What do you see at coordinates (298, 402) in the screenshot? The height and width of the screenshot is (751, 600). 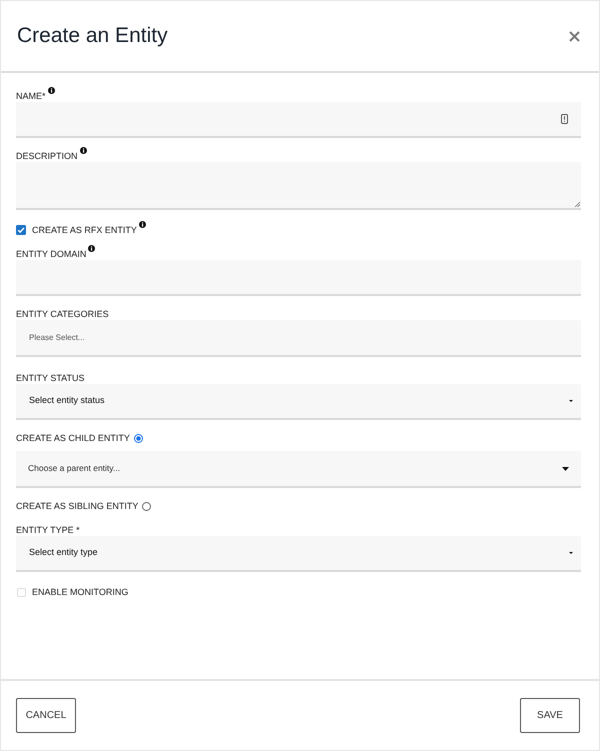 I see `select-field: Select entity status` at bounding box center [298, 402].